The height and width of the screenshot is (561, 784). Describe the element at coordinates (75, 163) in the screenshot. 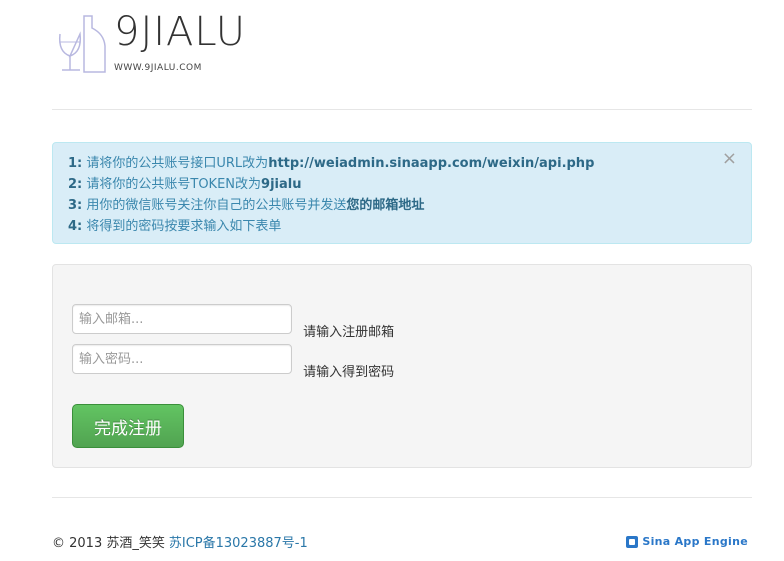

I see `alert-step-number: 1:` at that location.